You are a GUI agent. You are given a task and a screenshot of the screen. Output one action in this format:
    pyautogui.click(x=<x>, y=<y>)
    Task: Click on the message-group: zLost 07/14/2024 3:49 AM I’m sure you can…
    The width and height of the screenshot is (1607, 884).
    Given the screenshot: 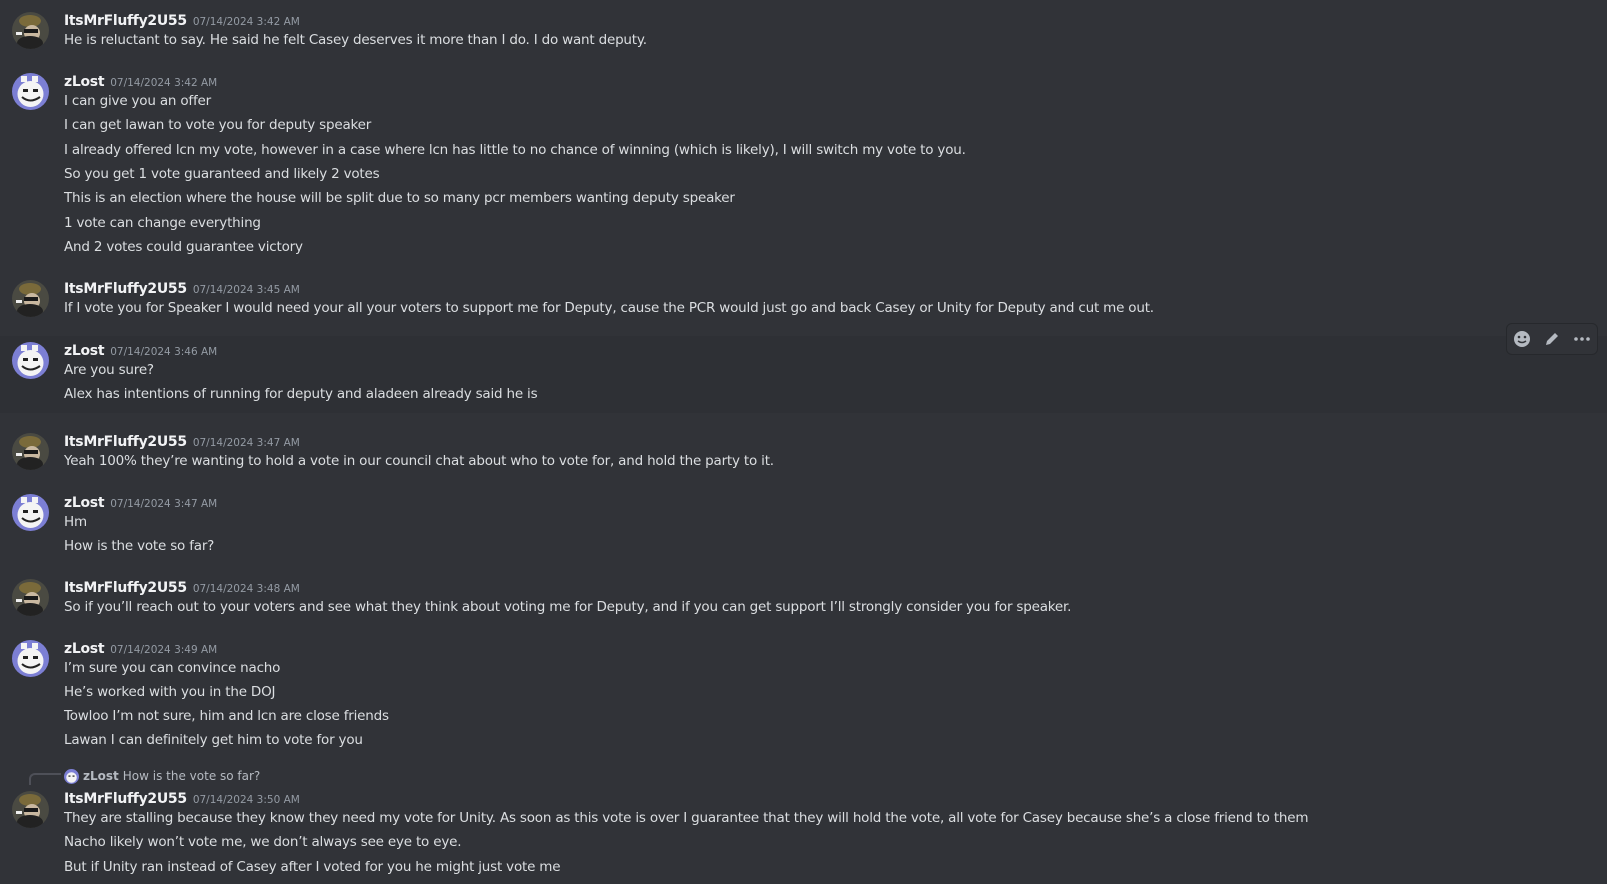 What is the action you would take?
    pyautogui.click(x=803, y=692)
    